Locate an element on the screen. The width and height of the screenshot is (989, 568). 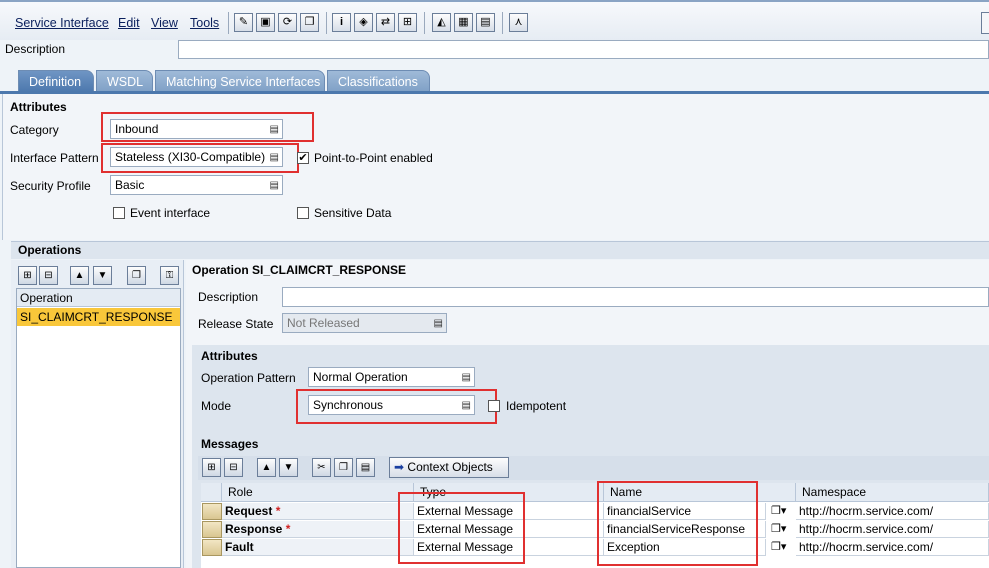
col-type: Type is located at coordinates (509, 492).